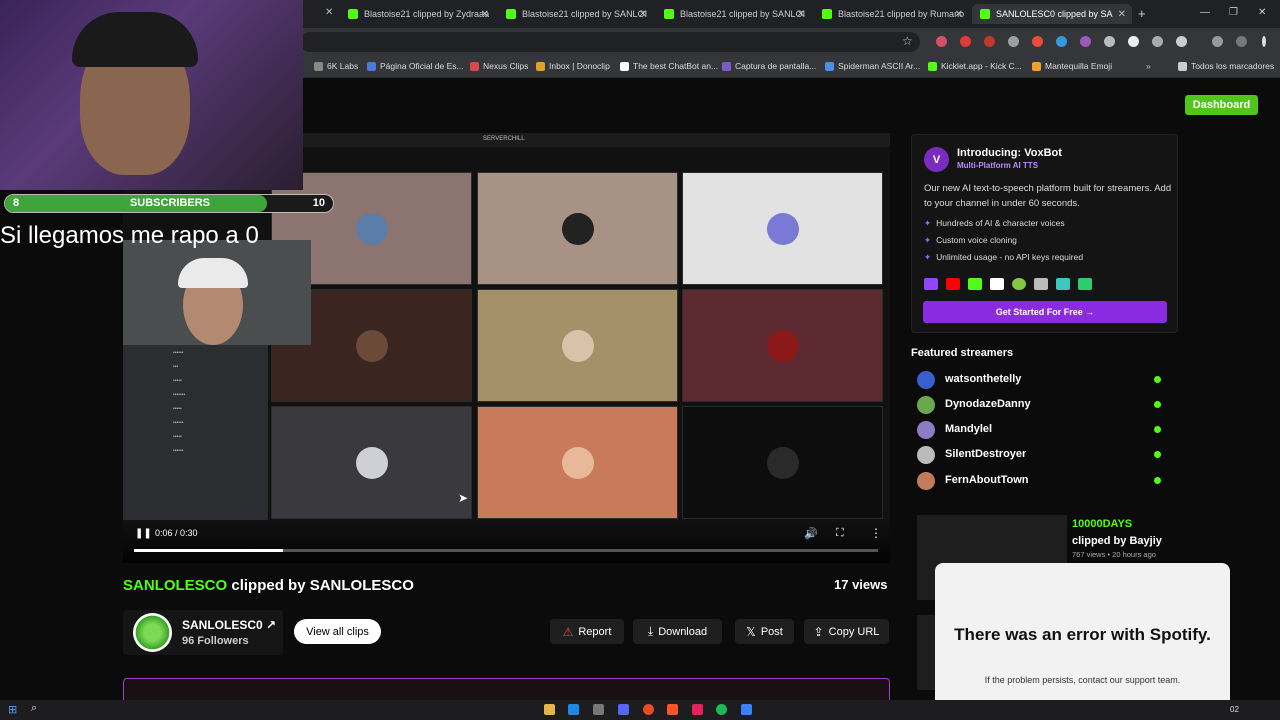 The width and height of the screenshot is (1280, 720). What do you see at coordinates (610, 42) in the screenshot?
I see `omnibox` at bounding box center [610, 42].